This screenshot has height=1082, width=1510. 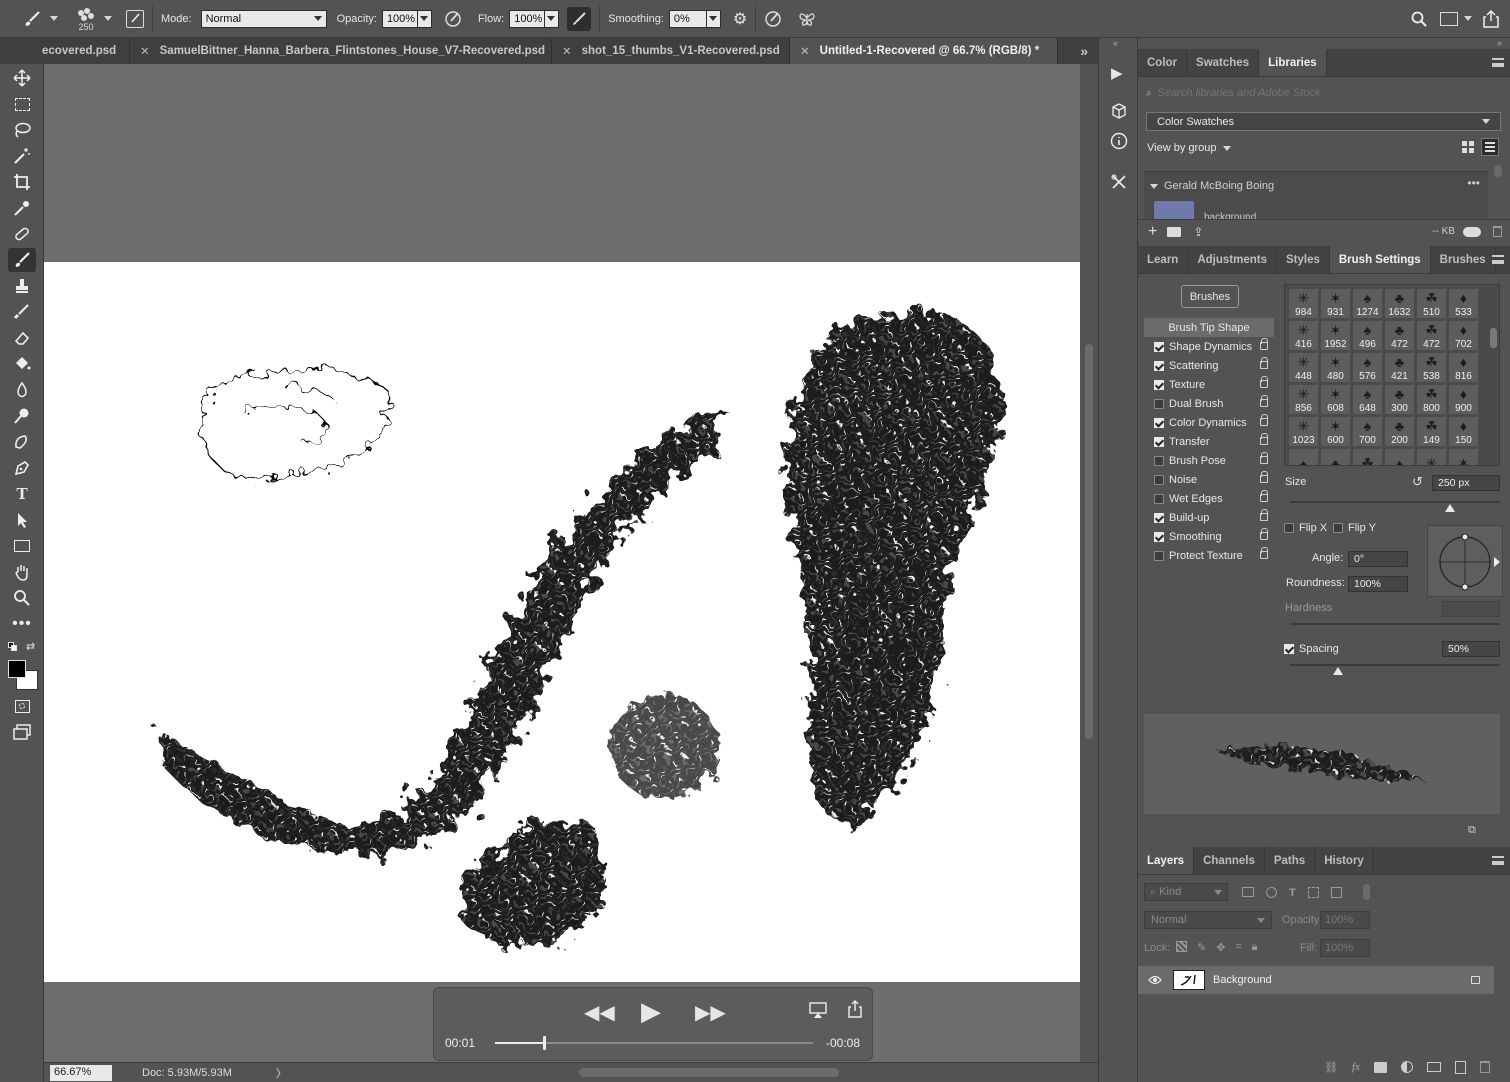 I want to click on info-icon, so click(x=1119, y=141).